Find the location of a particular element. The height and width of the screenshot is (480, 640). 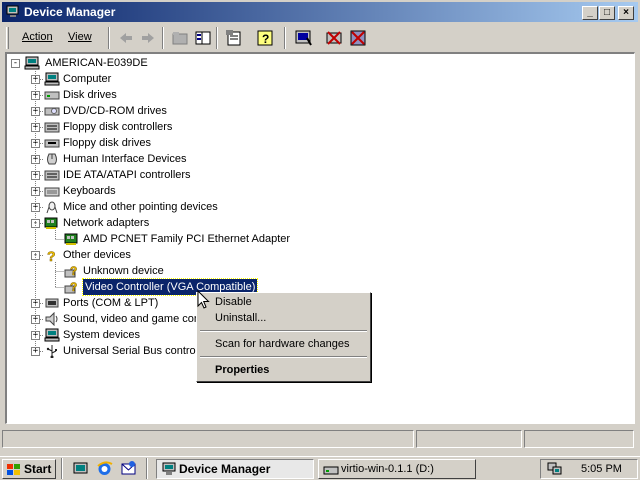

tree-item-label: Network adapters is located at coordinates (106, 223).